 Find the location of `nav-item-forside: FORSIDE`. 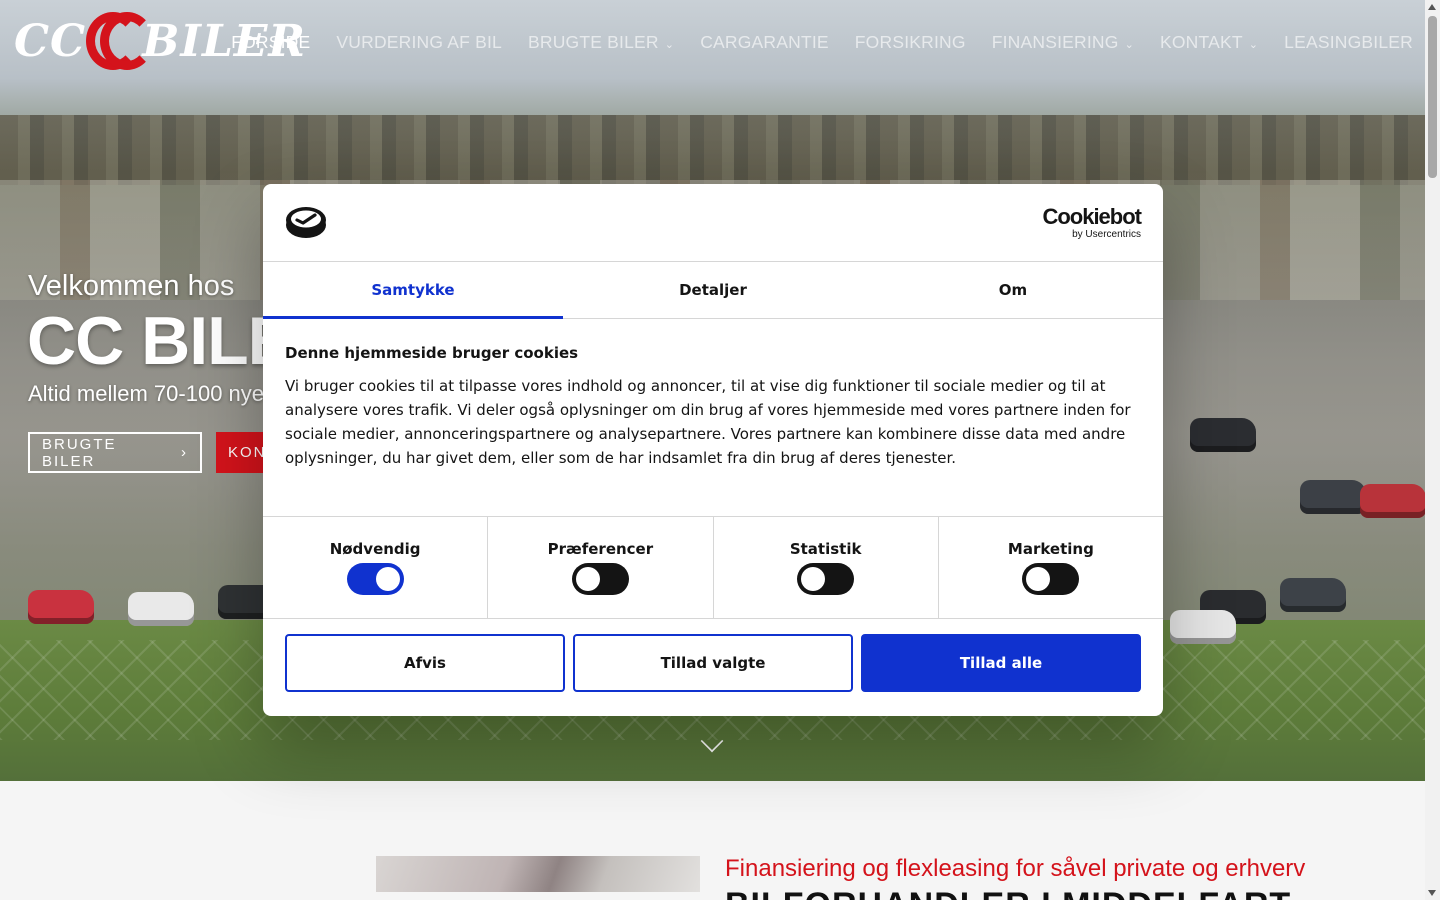

nav-item-forside: FORSIDE is located at coordinates (270, 42).